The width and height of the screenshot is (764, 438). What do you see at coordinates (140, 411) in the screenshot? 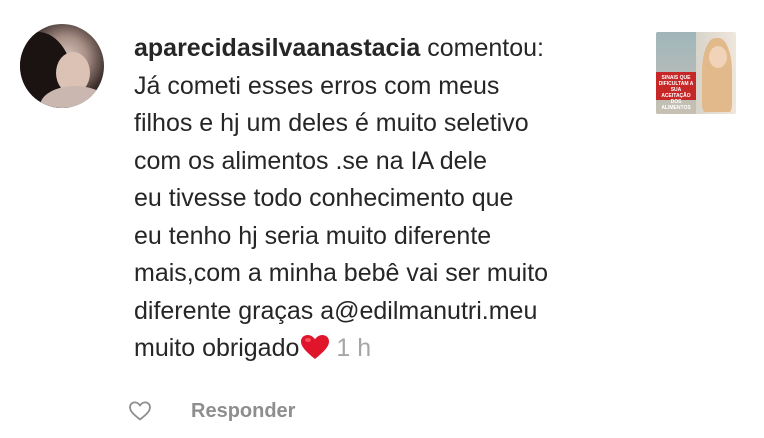
I see `heart-outline-icon` at bounding box center [140, 411].